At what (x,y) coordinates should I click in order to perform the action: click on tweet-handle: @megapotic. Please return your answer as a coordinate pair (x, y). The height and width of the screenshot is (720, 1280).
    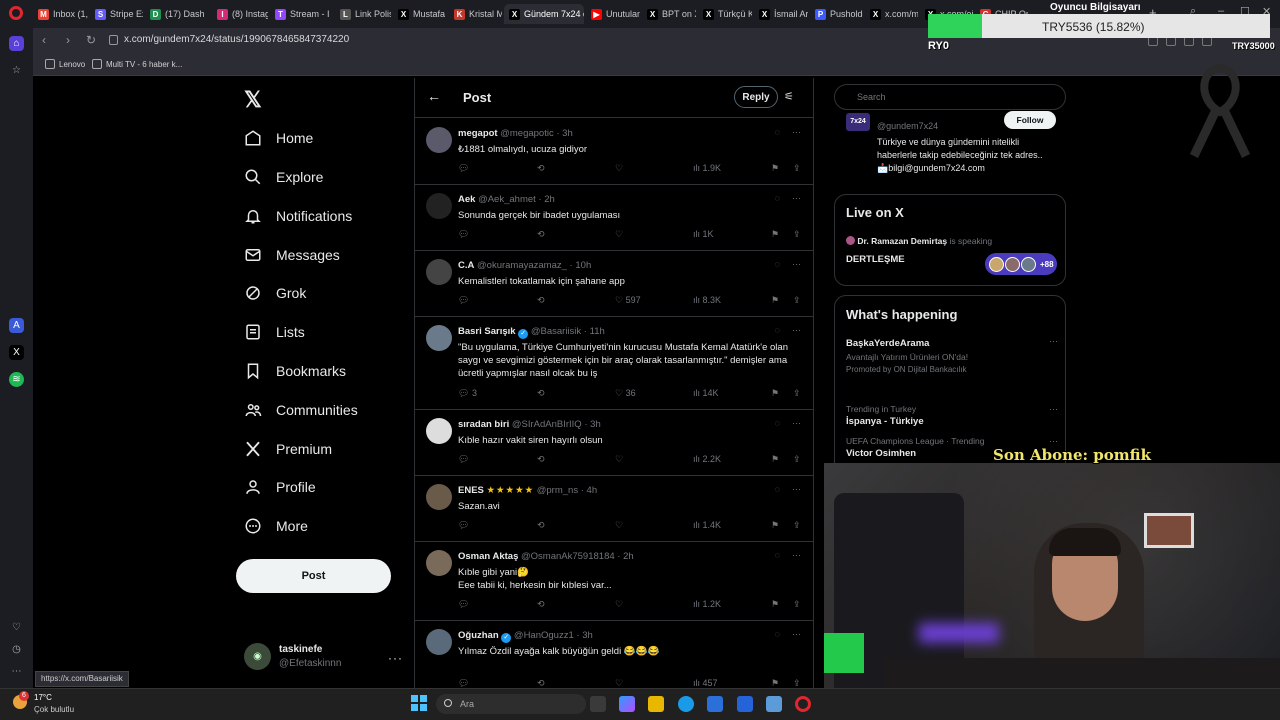
    Looking at the image, I should click on (526, 133).